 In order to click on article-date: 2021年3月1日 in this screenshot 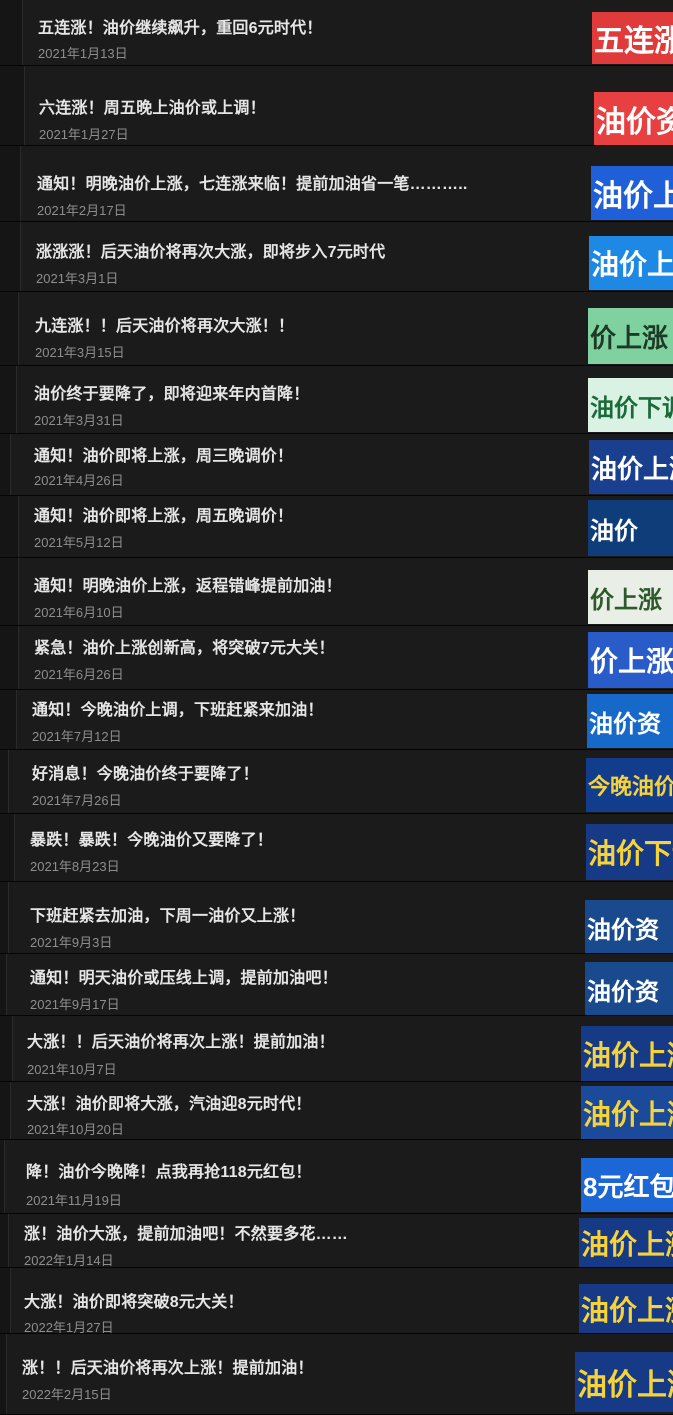, I will do `click(77, 278)`.